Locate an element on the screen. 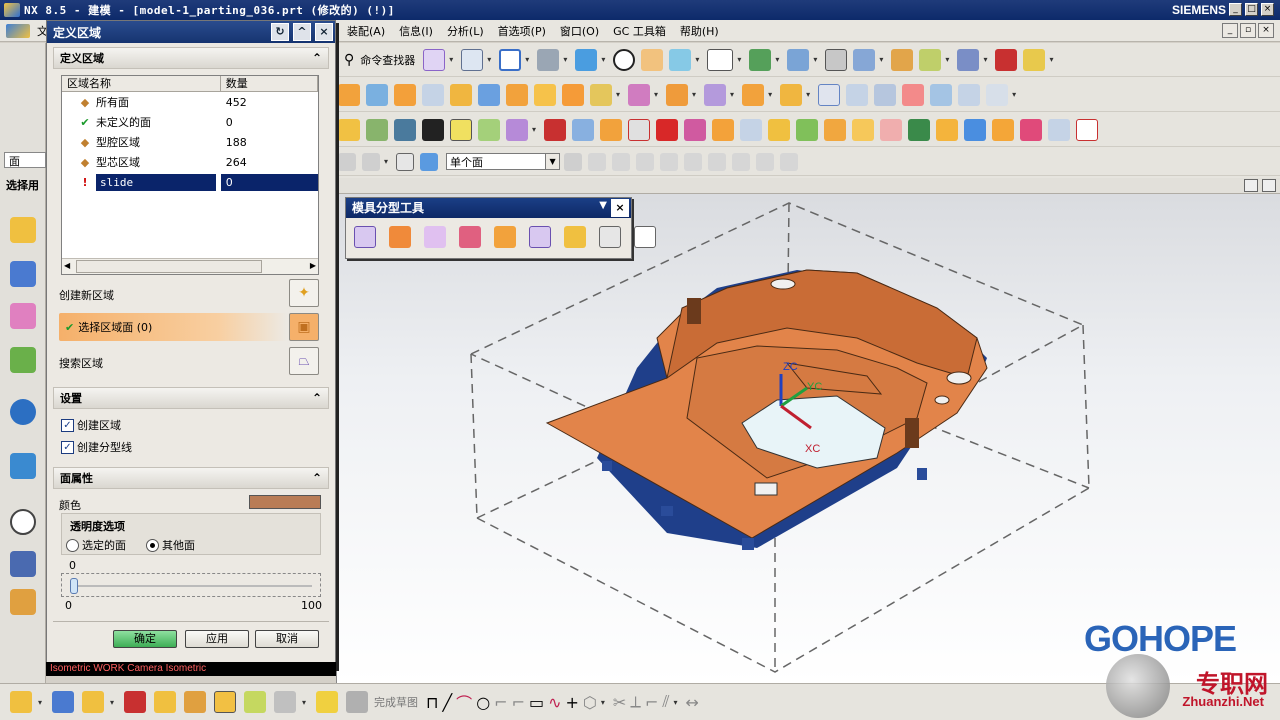 The width and height of the screenshot is (1280, 720). snap-endpoint-icon is located at coordinates (597, 161).